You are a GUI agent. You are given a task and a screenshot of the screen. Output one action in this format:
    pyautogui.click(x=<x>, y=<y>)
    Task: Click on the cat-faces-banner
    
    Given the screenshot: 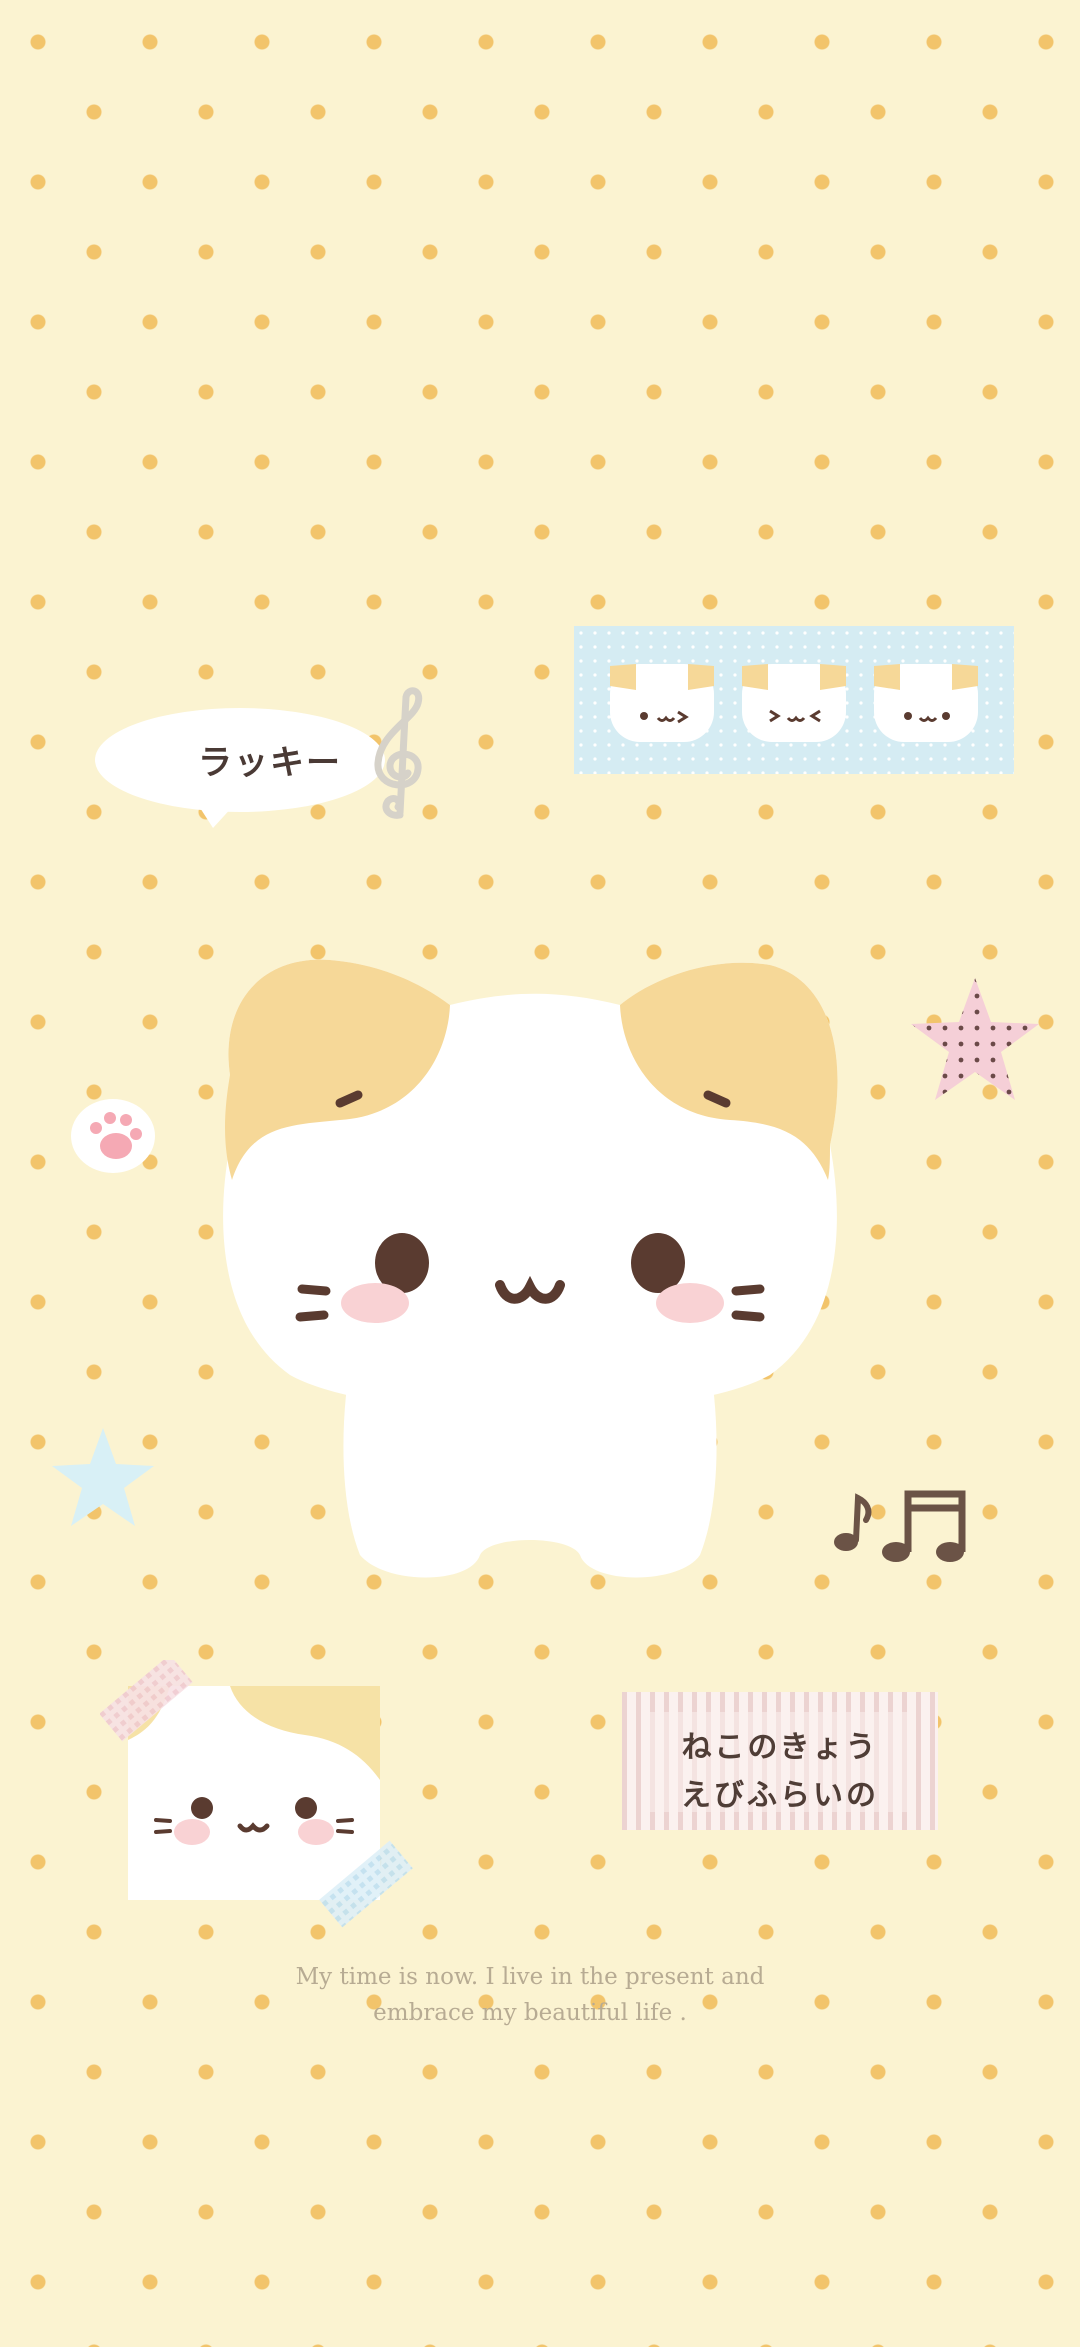 What is the action you would take?
    pyautogui.click(x=794, y=700)
    